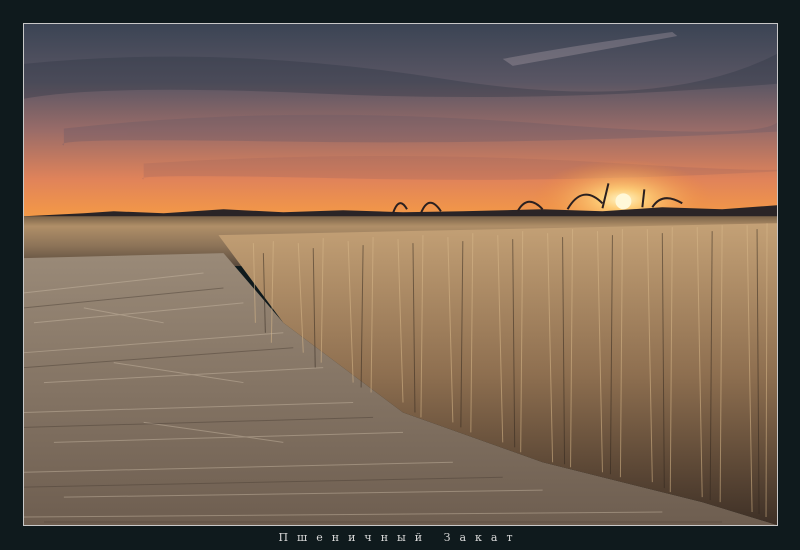  Describe the element at coordinates (623, 201) in the screenshot. I see `sun` at that location.